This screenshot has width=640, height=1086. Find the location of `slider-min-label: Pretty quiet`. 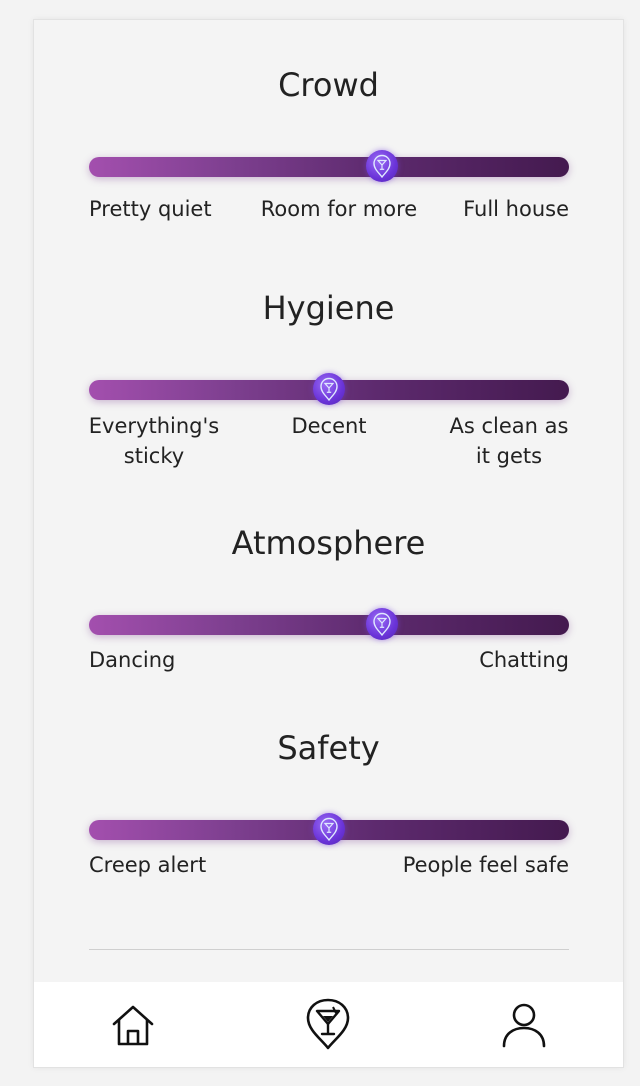

slider-min-label: Pretty quiet is located at coordinates (150, 209).